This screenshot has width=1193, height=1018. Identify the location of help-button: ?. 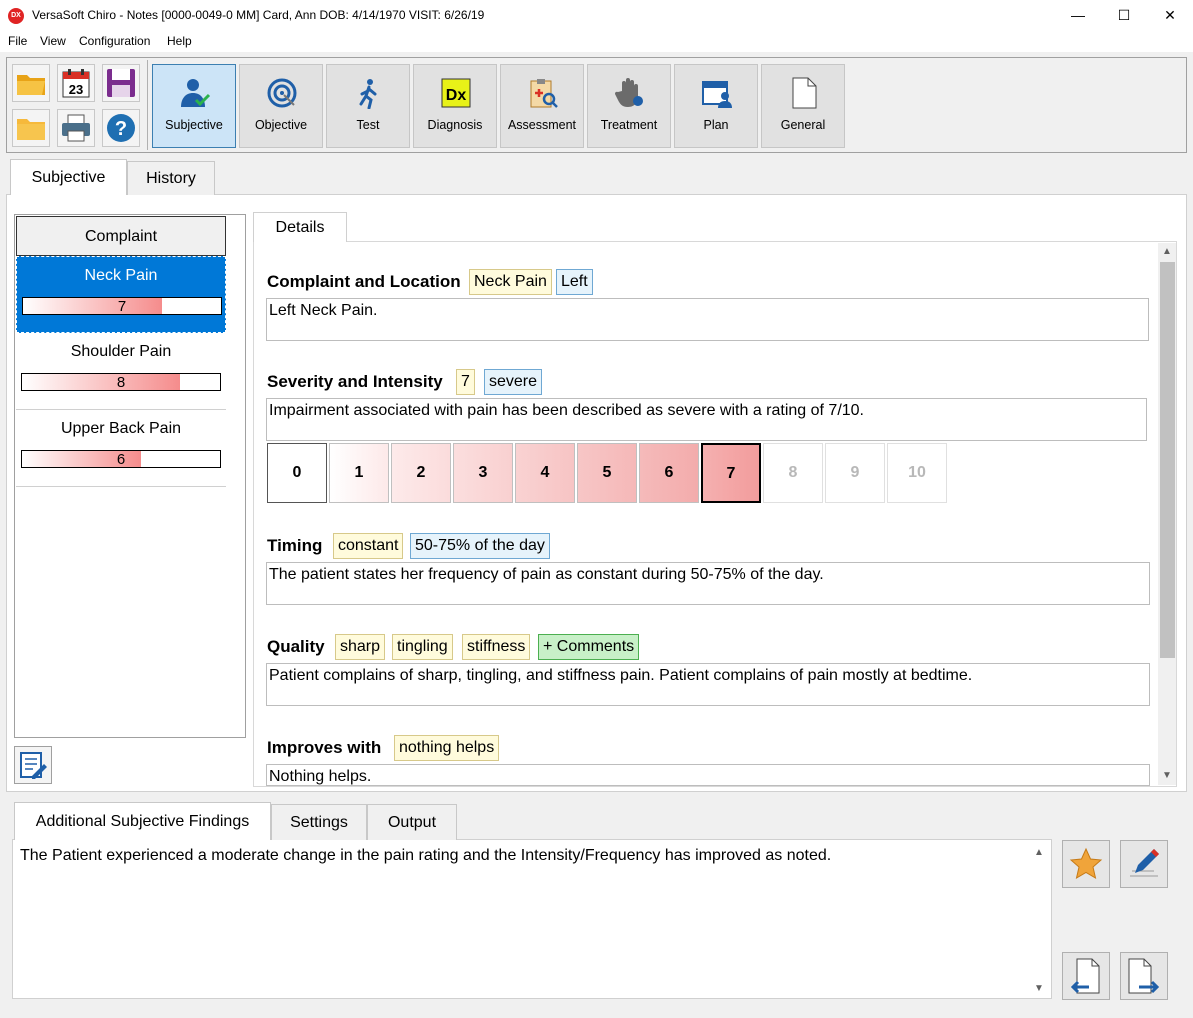
(121, 128).